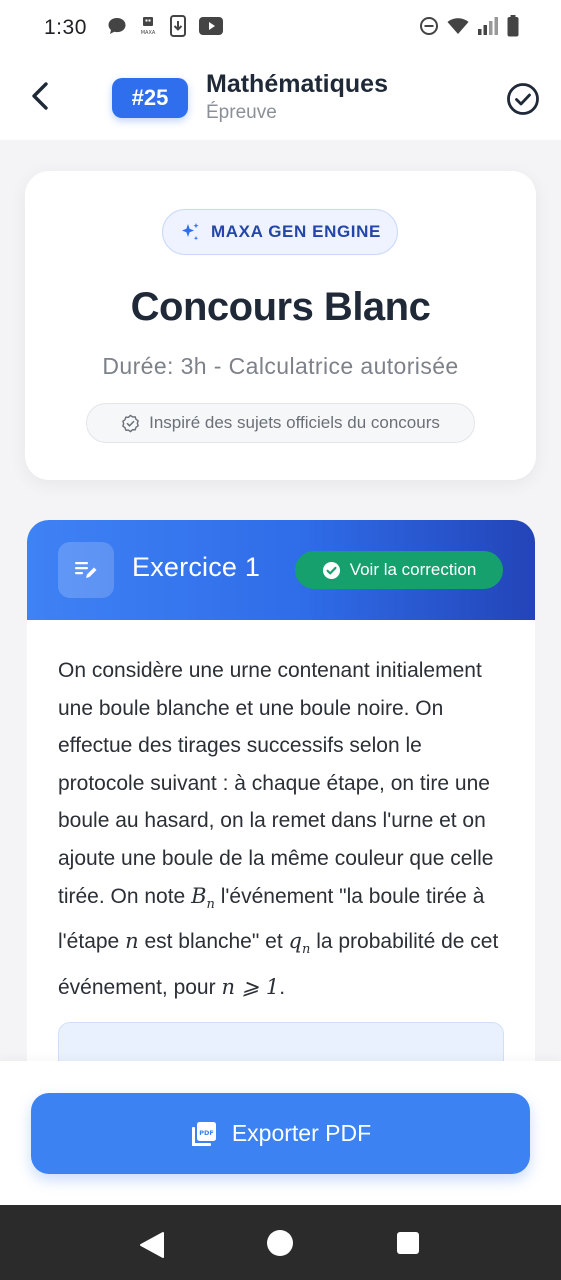  I want to click on edit-note-icon, so click(86, 570).